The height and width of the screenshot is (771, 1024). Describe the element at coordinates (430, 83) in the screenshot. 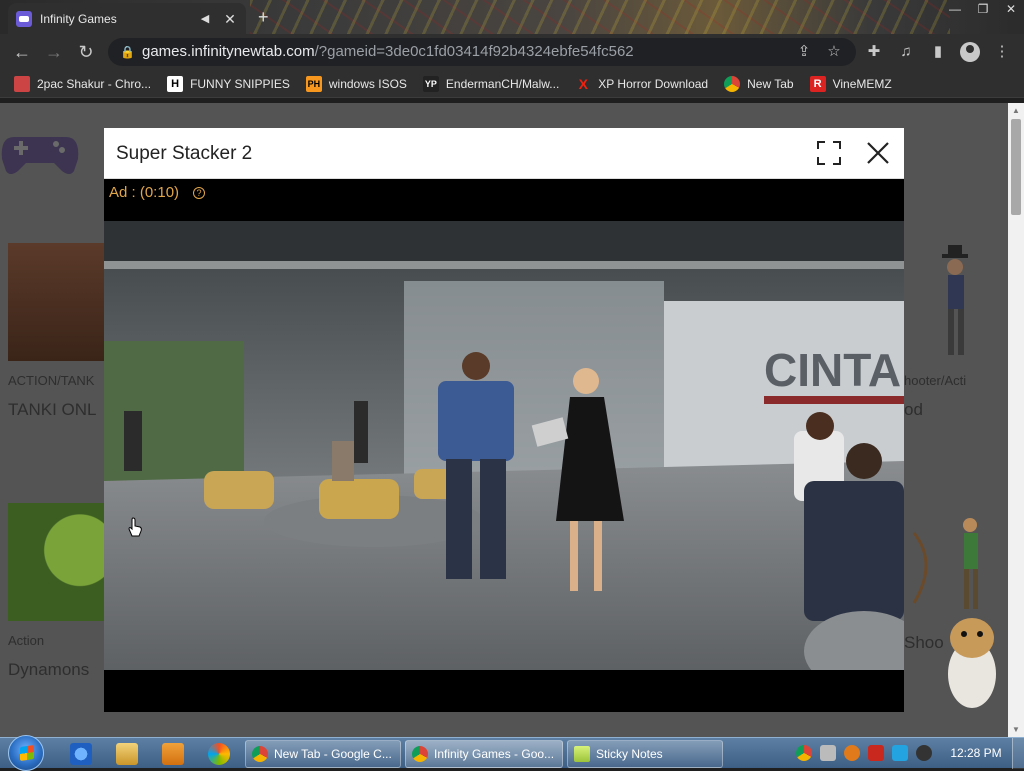

I see `yp-logo-icon: YP` at that location.